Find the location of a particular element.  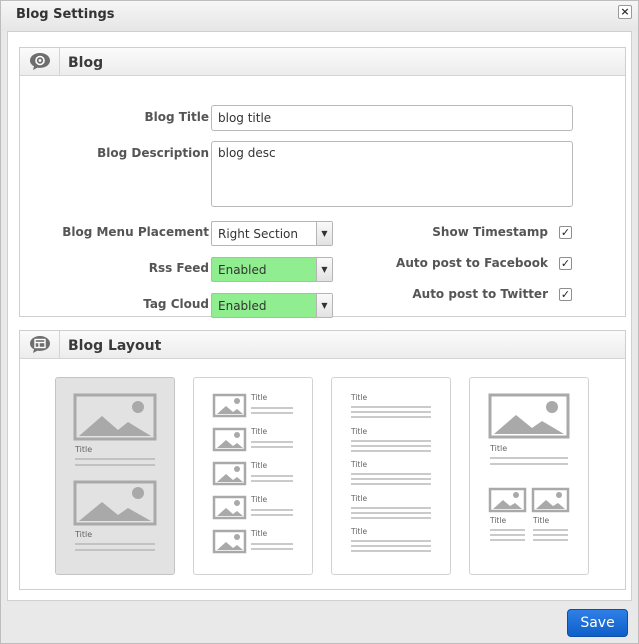

layout-option-large-image: Title Title is located at coordinates (115, 476).